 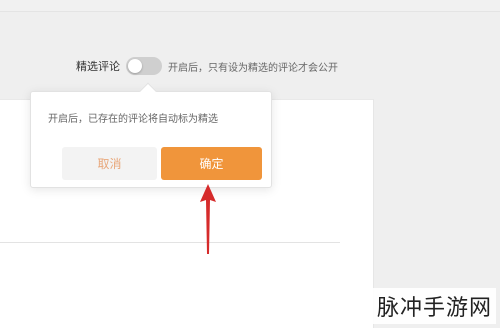 I want to click on top-strip, so click(x=250, y=6).